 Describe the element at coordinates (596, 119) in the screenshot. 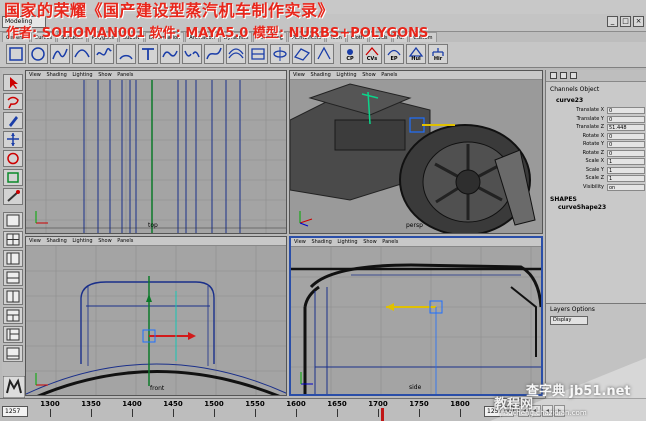

I see `channel-row: Translate Y0` at that location.